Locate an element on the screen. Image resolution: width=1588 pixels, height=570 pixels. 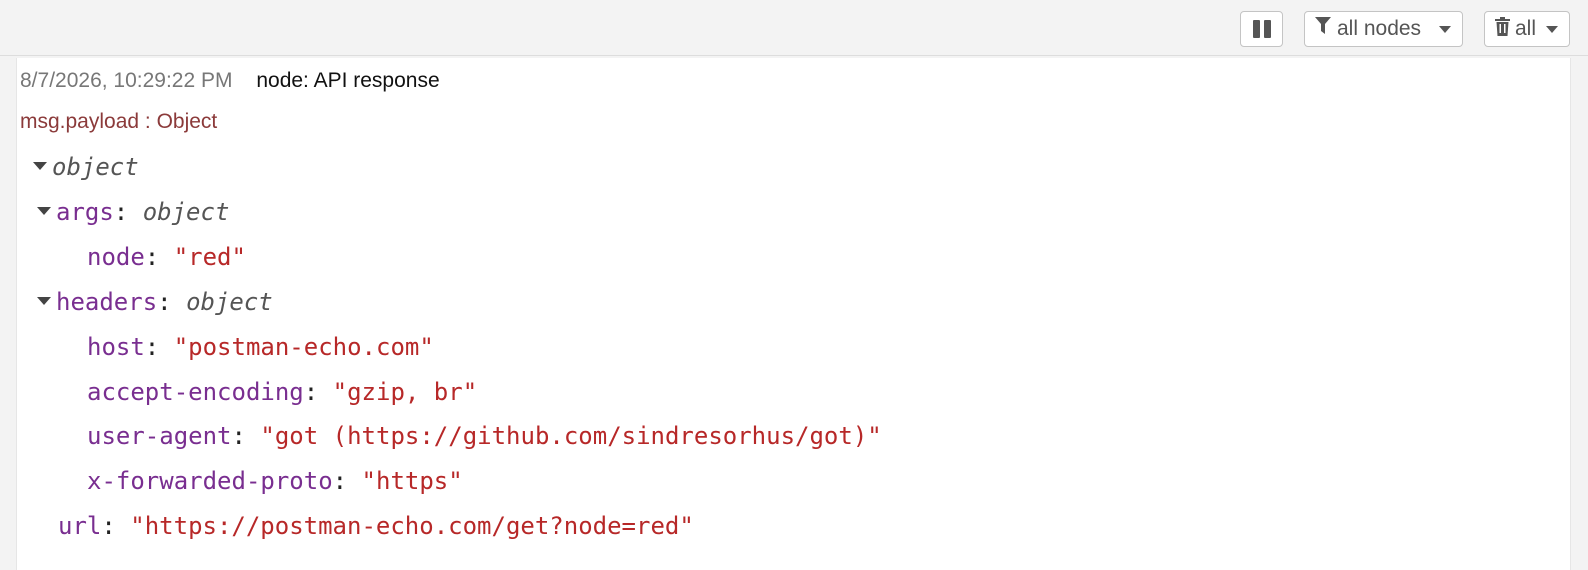
url-key: url is located at coordinates (80, 526).